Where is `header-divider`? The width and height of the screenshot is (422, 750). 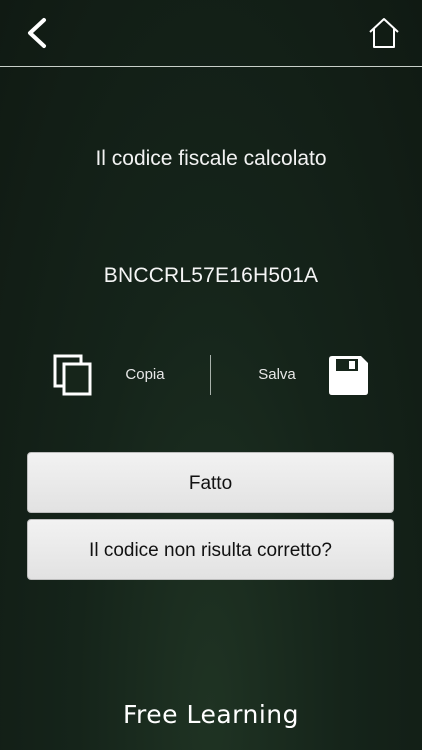
header-divider is located at coordinates (211, 66).